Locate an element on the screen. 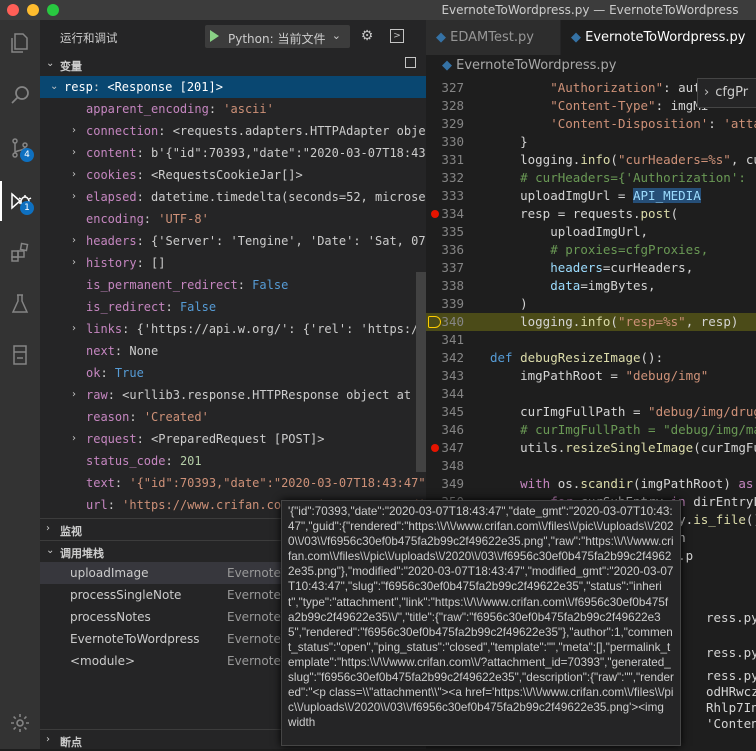 The image size is (756, 751). variable-row: next: None is located at coordinates (233, 351).